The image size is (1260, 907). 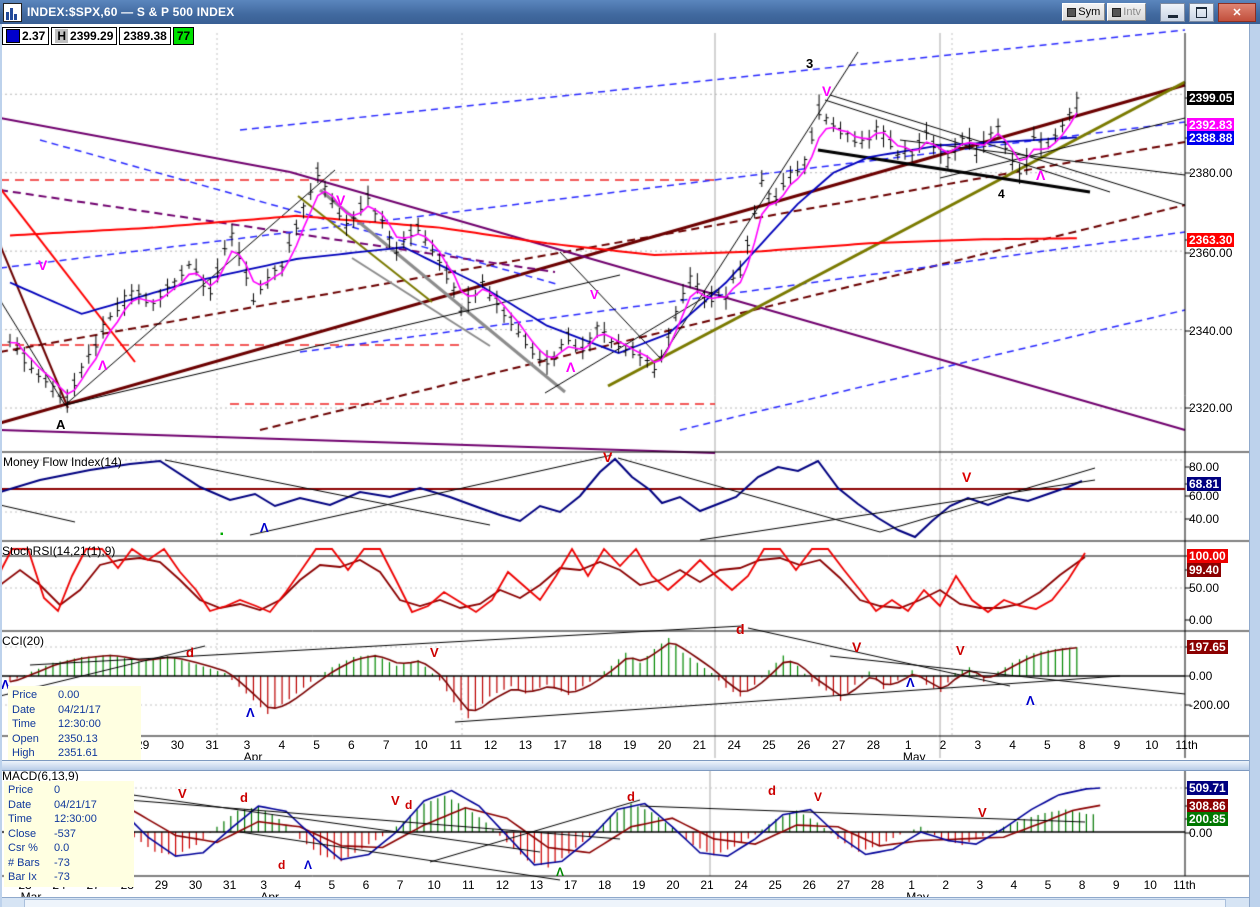 I want to click on chart-annotation: 3, so click(x=810, y=63).